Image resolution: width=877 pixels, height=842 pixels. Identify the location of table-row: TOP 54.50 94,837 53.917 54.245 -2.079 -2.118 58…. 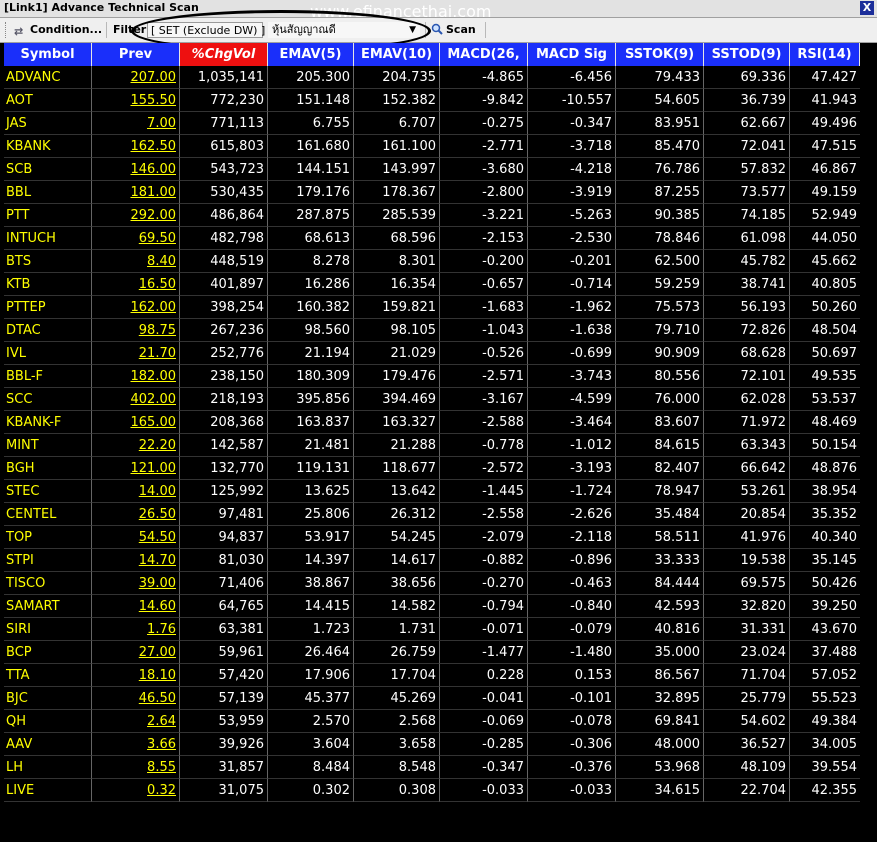
(440, 537).